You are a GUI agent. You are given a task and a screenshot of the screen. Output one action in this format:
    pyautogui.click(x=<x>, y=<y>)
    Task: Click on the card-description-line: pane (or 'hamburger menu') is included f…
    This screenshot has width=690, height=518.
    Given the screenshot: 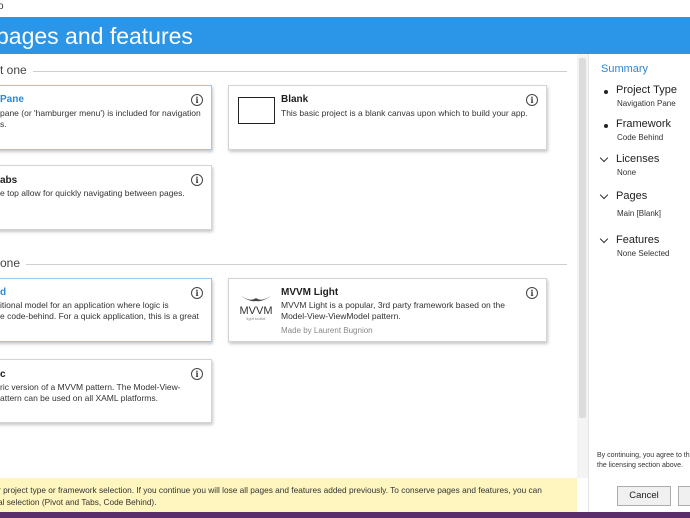 What is the action you would take?
    pyautogui.click(x=100, y=113)
    